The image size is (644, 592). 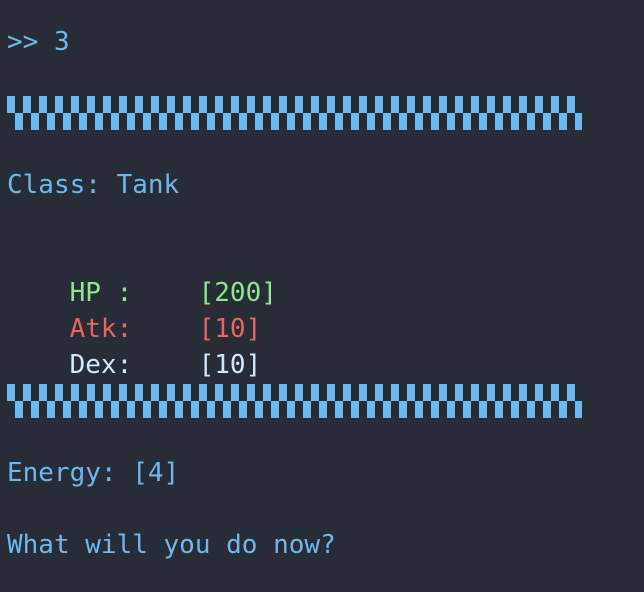 I want to click on divider-bottom, so click(x=294, y=402).